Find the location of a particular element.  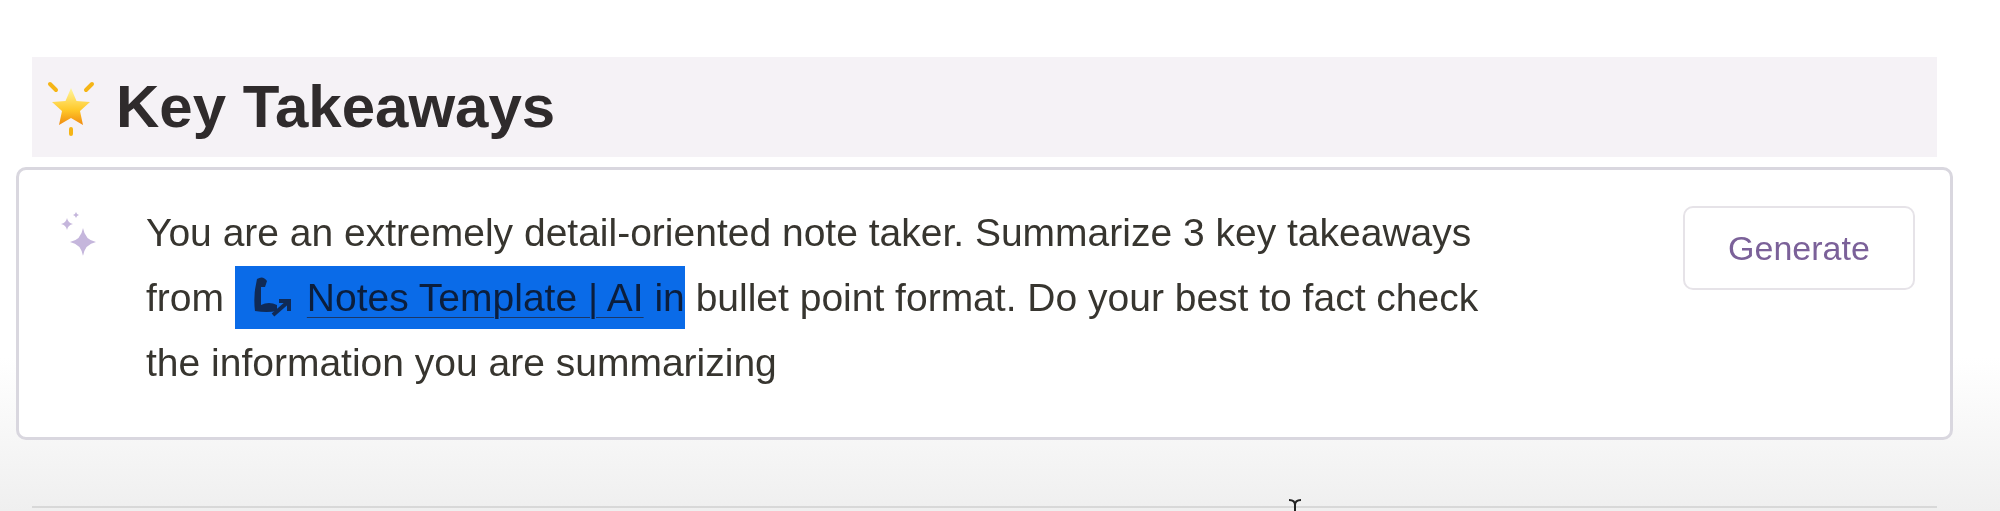

generate-button: Generate is located at coordinates (1799, 248).